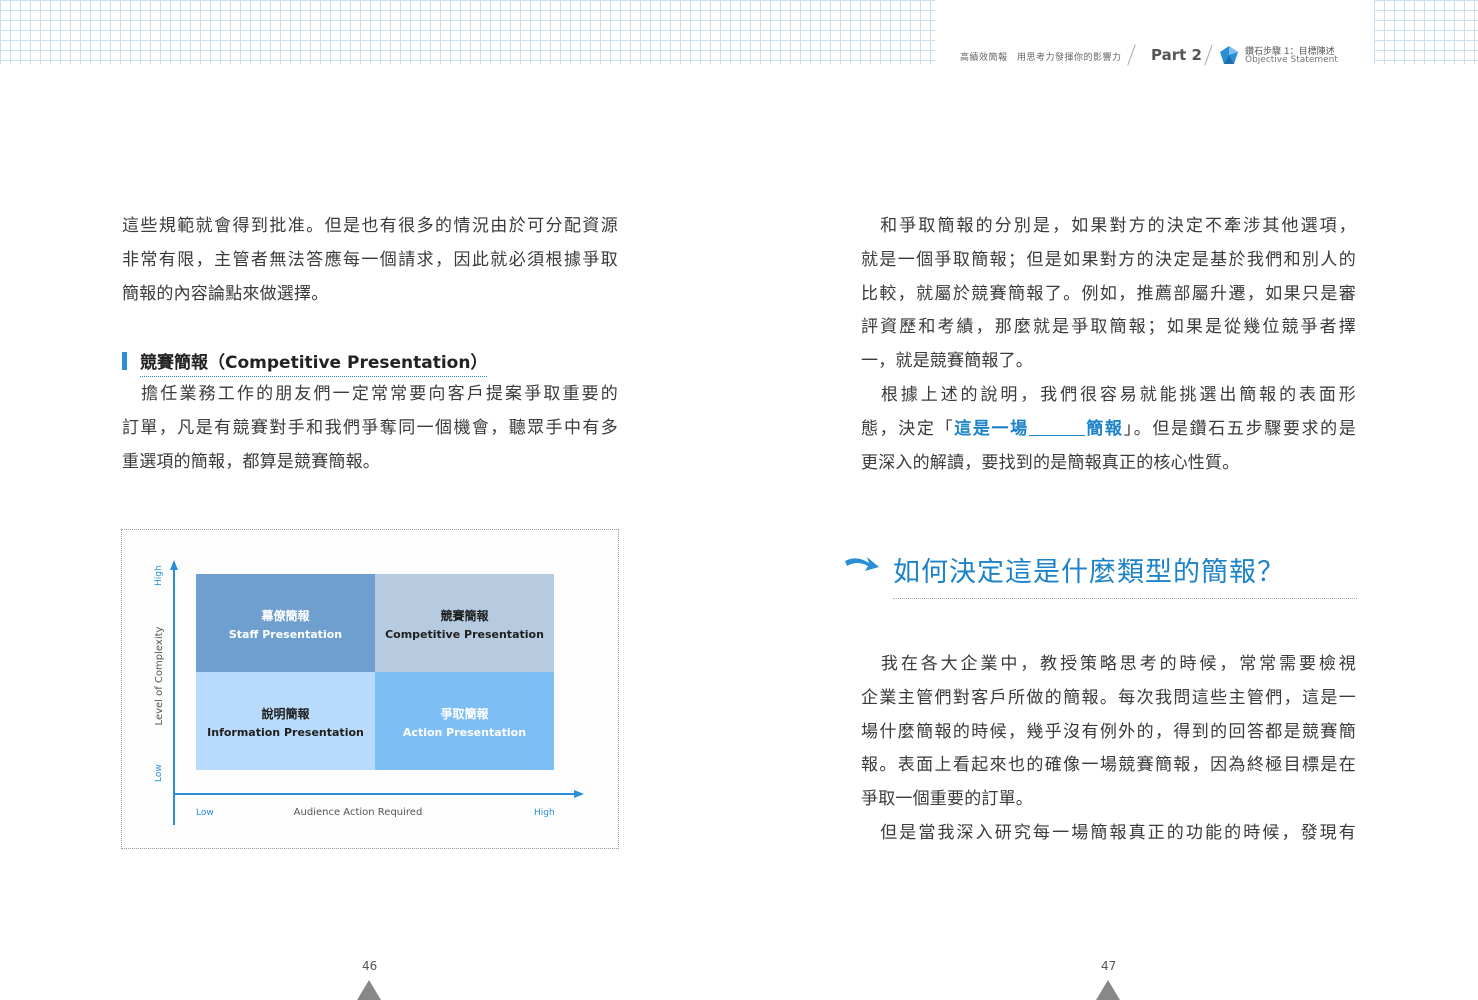 This screenshot has height=1000, width=1478. What do you see at coordinates (205, 813) in the screenshot?
I see `x-tick-low: Low` at bounding box center [205, 813].